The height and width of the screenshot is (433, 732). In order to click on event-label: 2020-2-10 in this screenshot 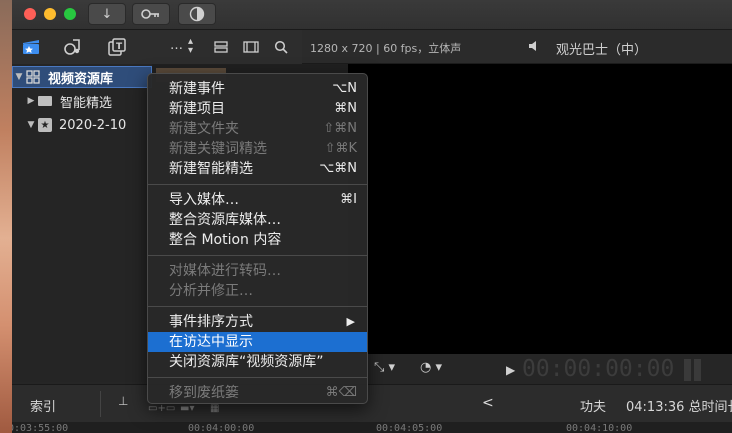, I will do `click(93, 125)`.